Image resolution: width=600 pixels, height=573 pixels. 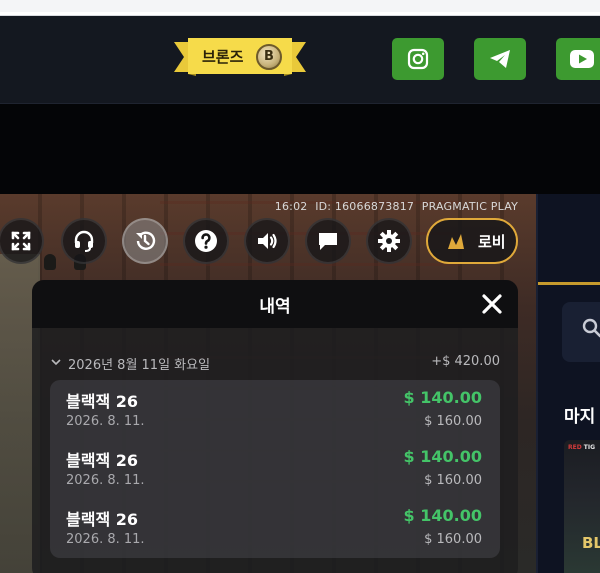 I want to click on volume-icon, so click(x=267, y=241).